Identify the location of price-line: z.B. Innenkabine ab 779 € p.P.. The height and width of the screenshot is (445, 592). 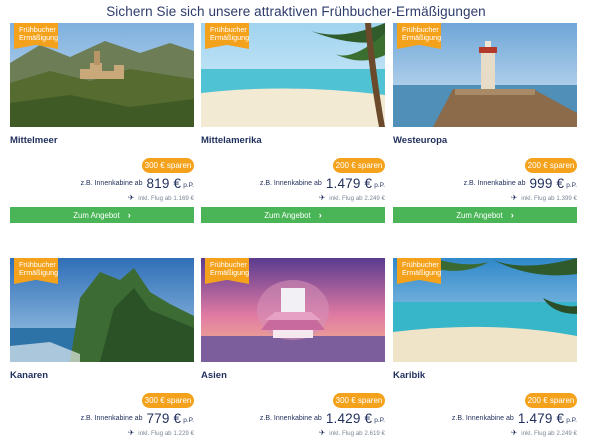
(137, 418).